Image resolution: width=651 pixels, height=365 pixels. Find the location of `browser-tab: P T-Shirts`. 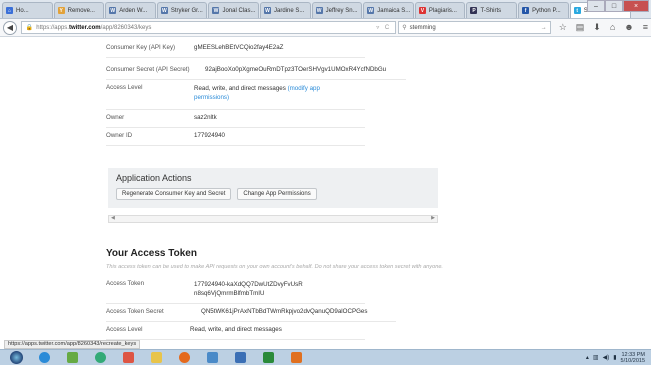

browser-tab: P T-Shirts is located at coordinates (492, 10).